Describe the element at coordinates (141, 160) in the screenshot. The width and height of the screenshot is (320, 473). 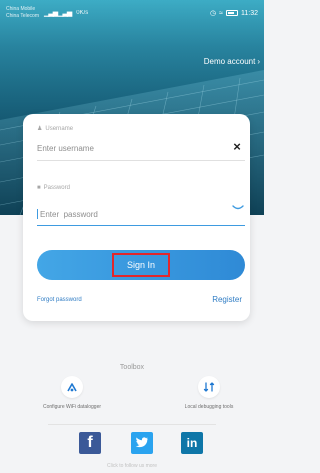
I see `username-underline` at that location.